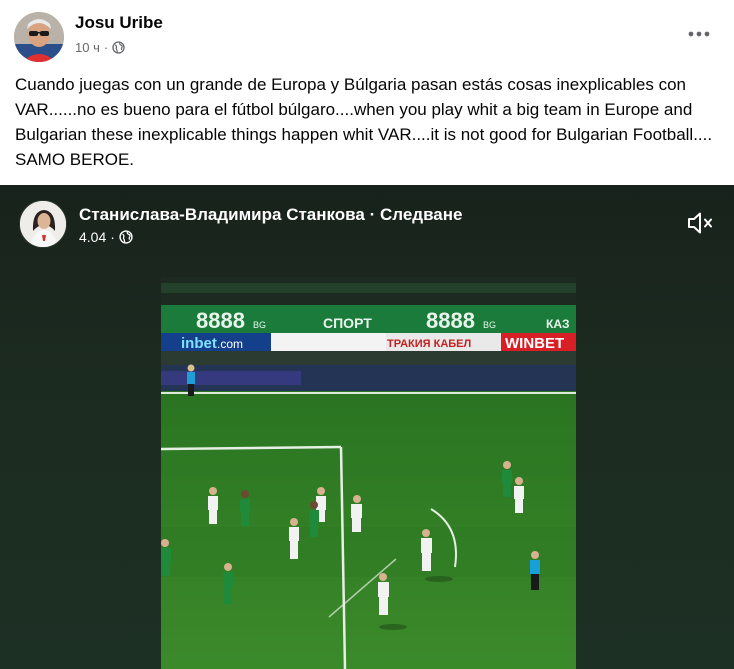 Image resolution: width=734 pixels, height=669 pixels. I want to click on avatar-photo, so click(39, 37).